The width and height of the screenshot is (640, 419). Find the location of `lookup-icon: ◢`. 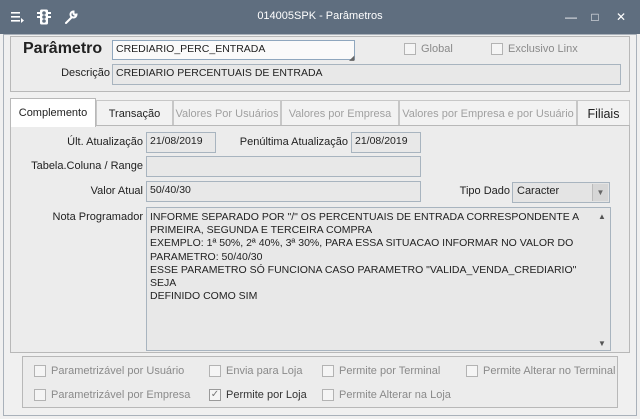

lookup-icon: ◢ is located at coordinates (351, 58).